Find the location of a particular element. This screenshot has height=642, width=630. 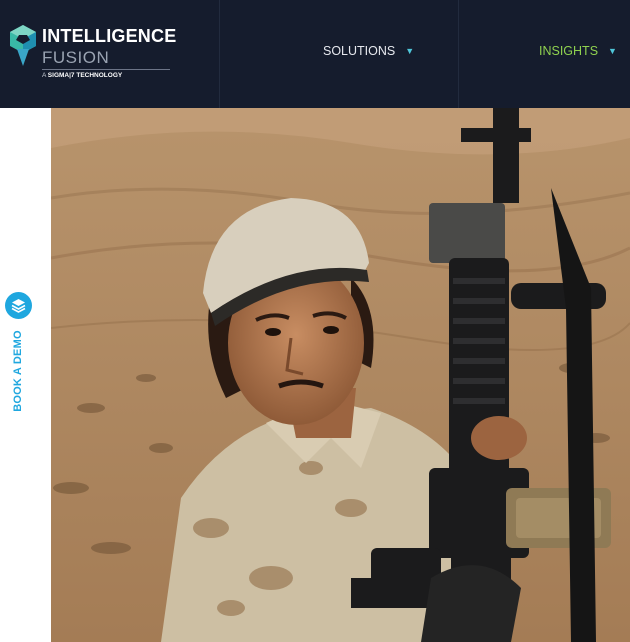

nav-solutions-label: SOLUTIONS is located at coordinates (359, 51).